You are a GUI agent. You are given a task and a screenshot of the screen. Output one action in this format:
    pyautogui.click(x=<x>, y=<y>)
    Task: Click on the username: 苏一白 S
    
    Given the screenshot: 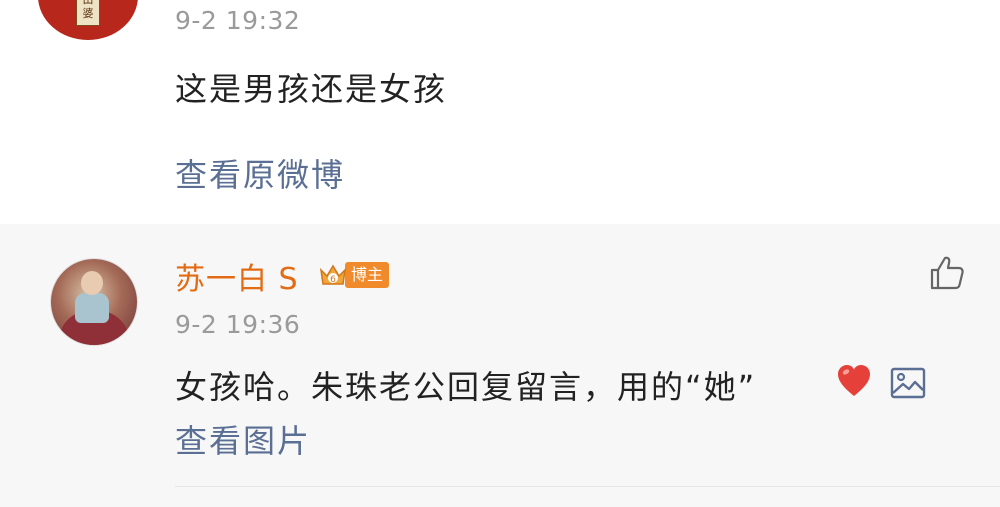 What is the action you would take?
    pyautogui.click(x=237, y=276)
    